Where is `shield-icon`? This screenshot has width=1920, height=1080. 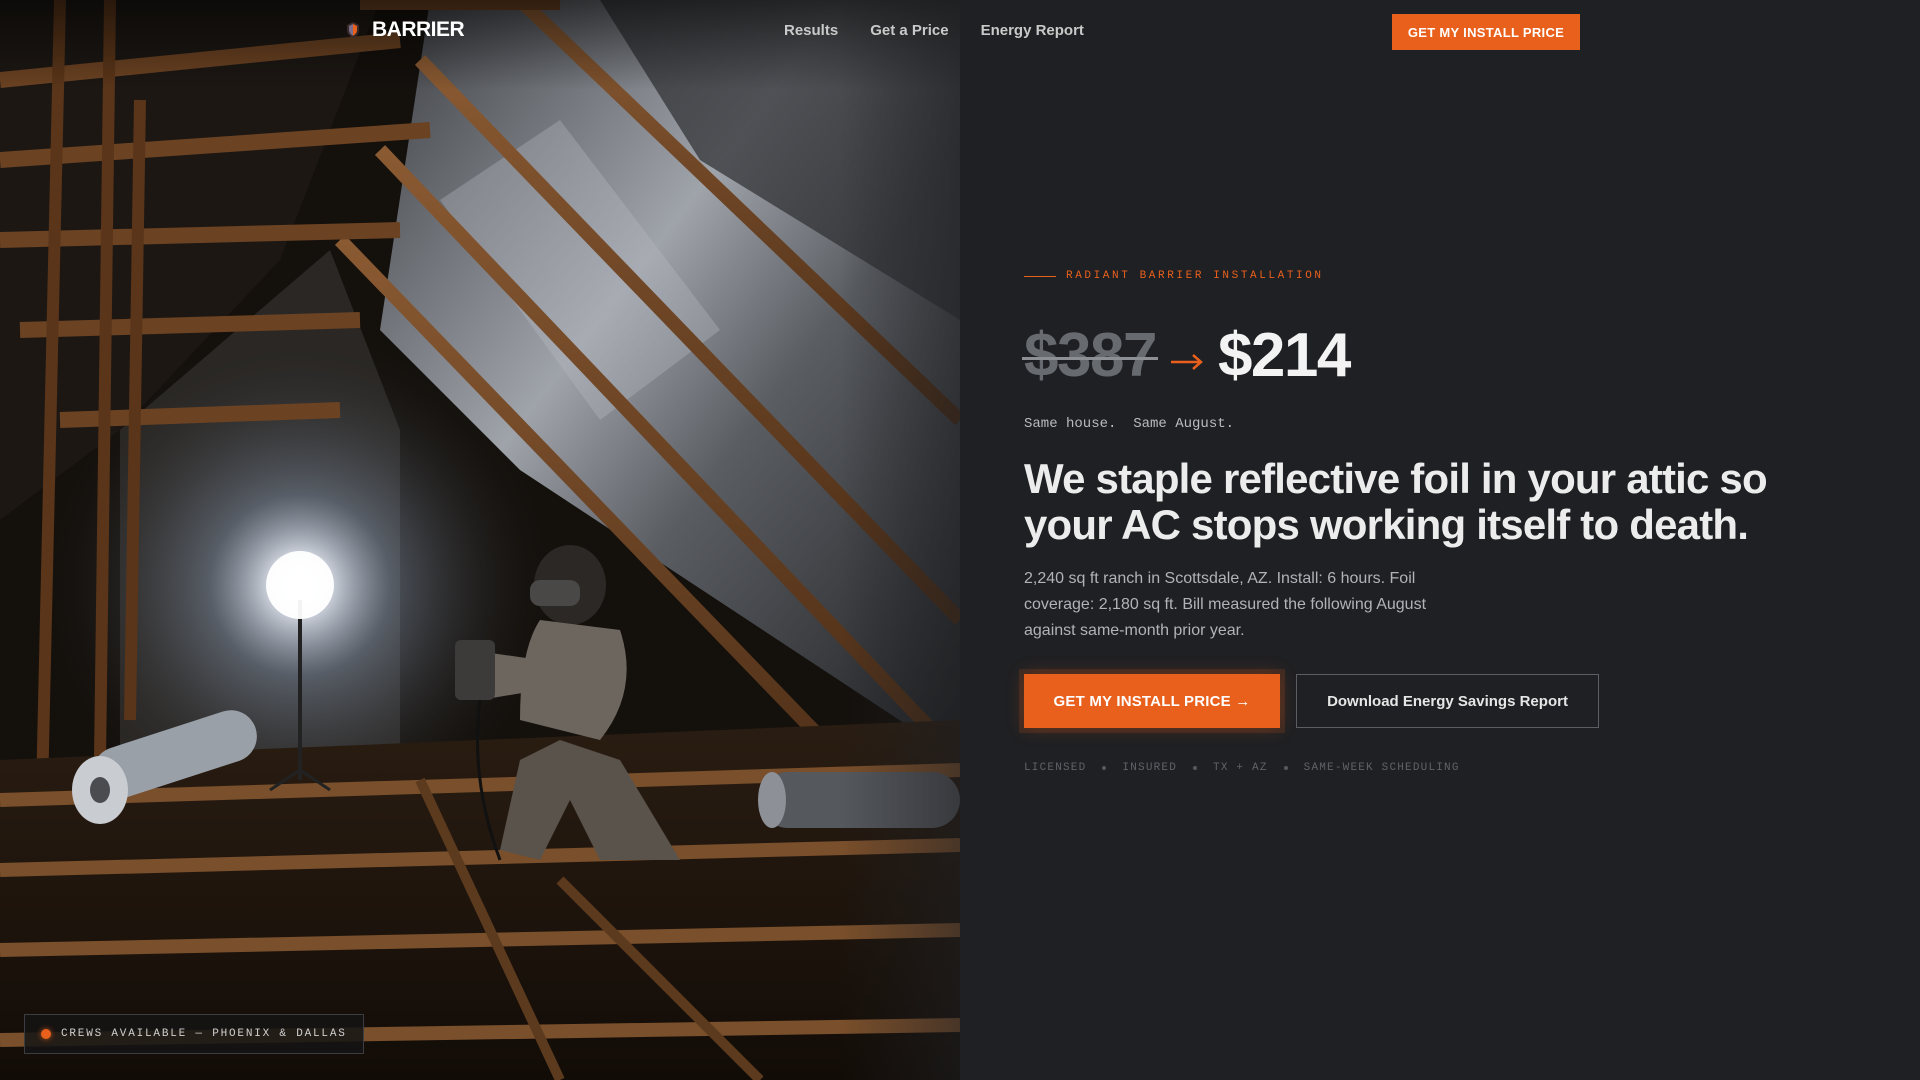
shield-icon is located at coordinates (353, 30).